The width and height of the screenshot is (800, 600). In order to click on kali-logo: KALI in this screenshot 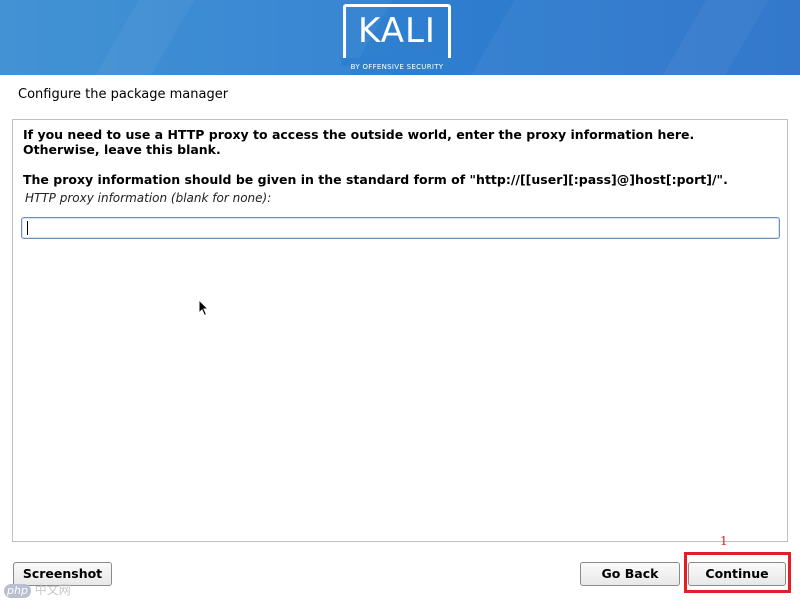, I will do `click(397, 34)`.